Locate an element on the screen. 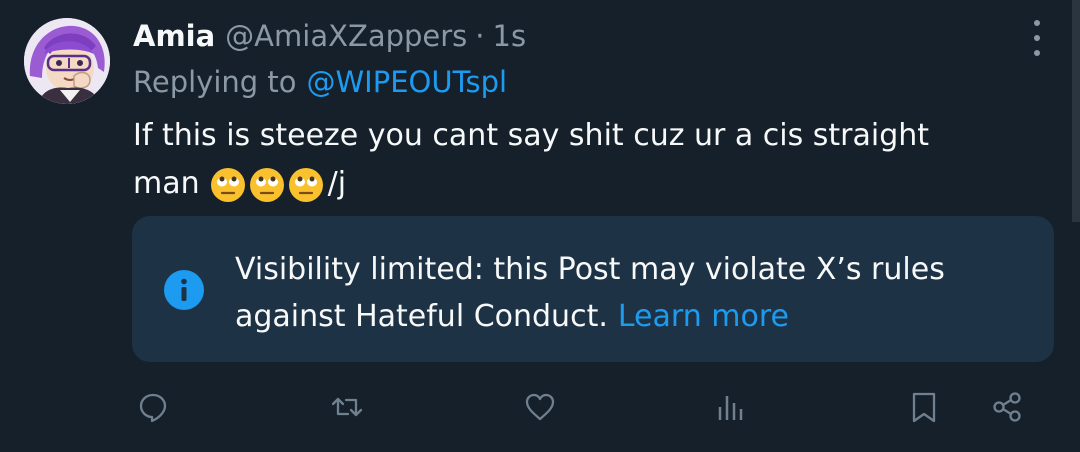 This screenshot has height=452, width=1080. reply-icon is located at coordinates (153, 408).